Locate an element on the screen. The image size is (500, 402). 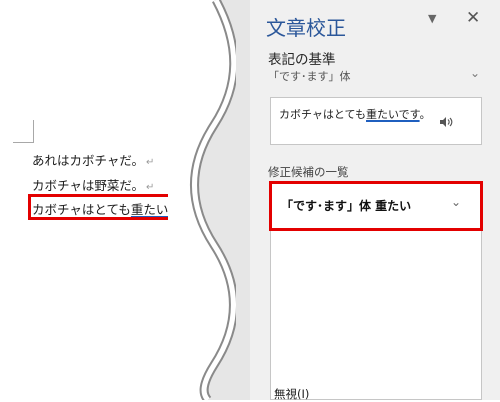
speaker-icon is located at coordinates (446, 122).